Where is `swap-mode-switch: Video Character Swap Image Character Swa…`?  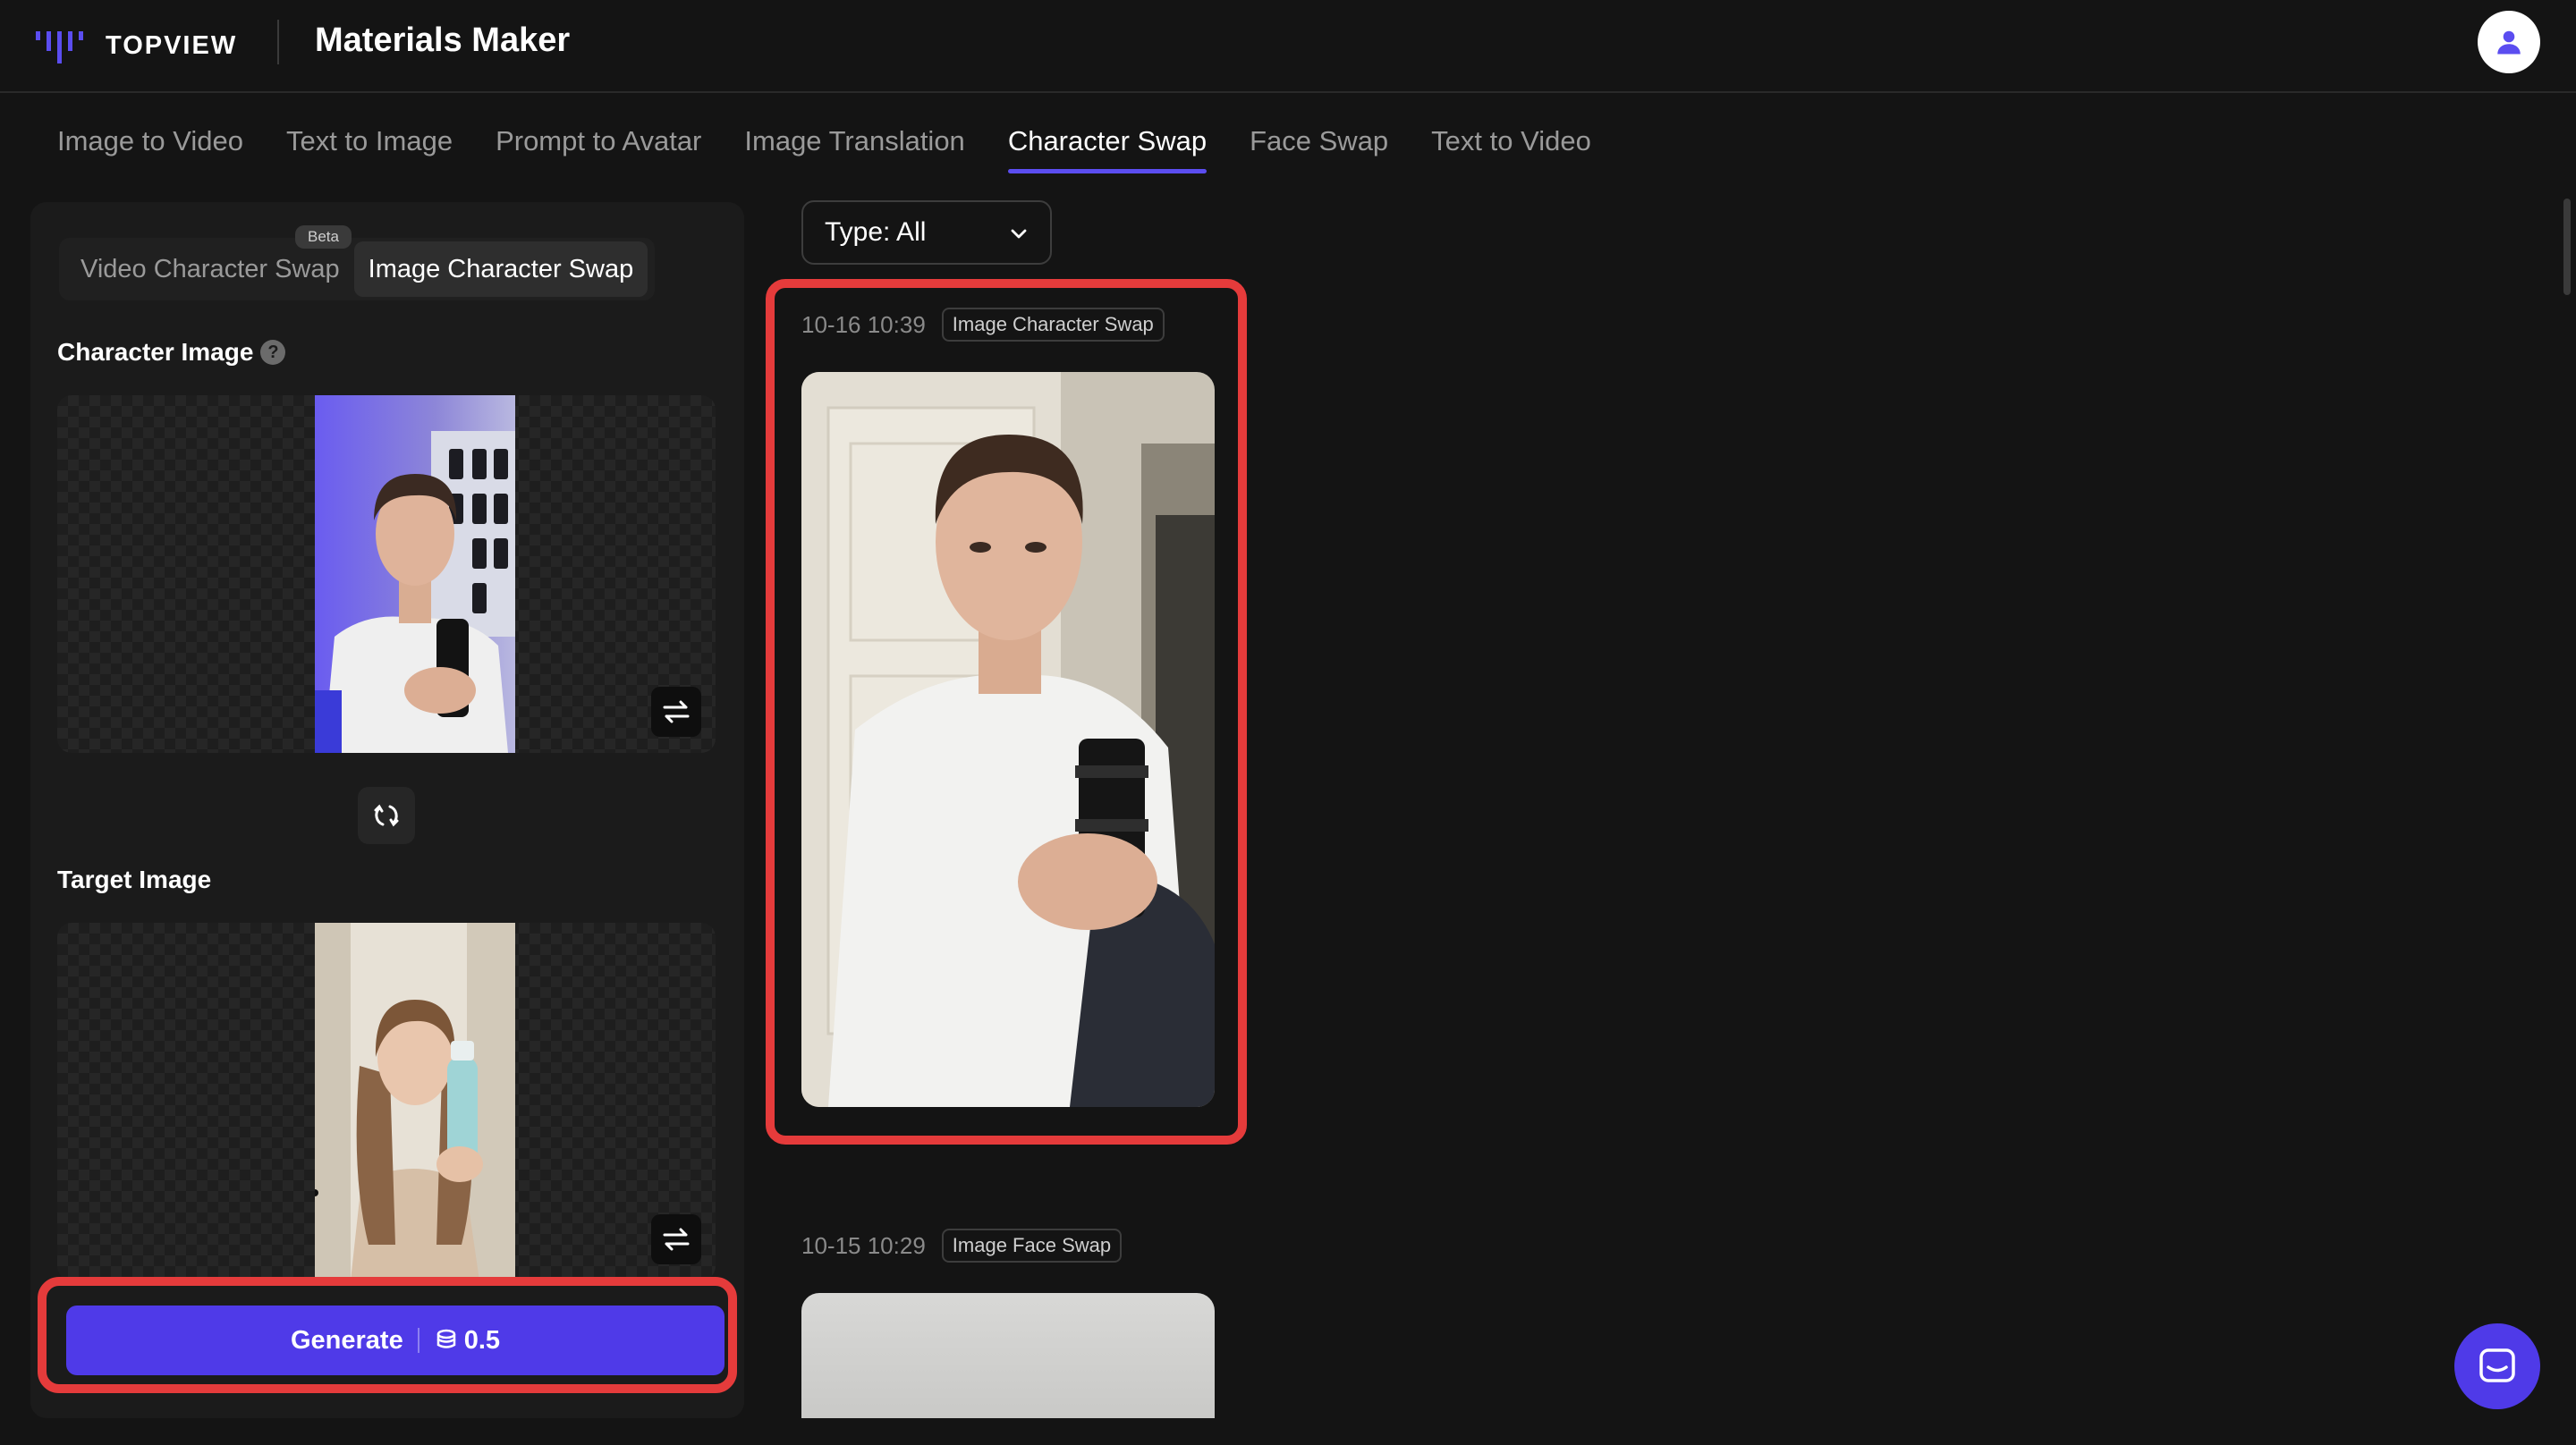
swap-mode-switch: Video Character Swap Image Character Swa… is located at coordinates (357, 269).